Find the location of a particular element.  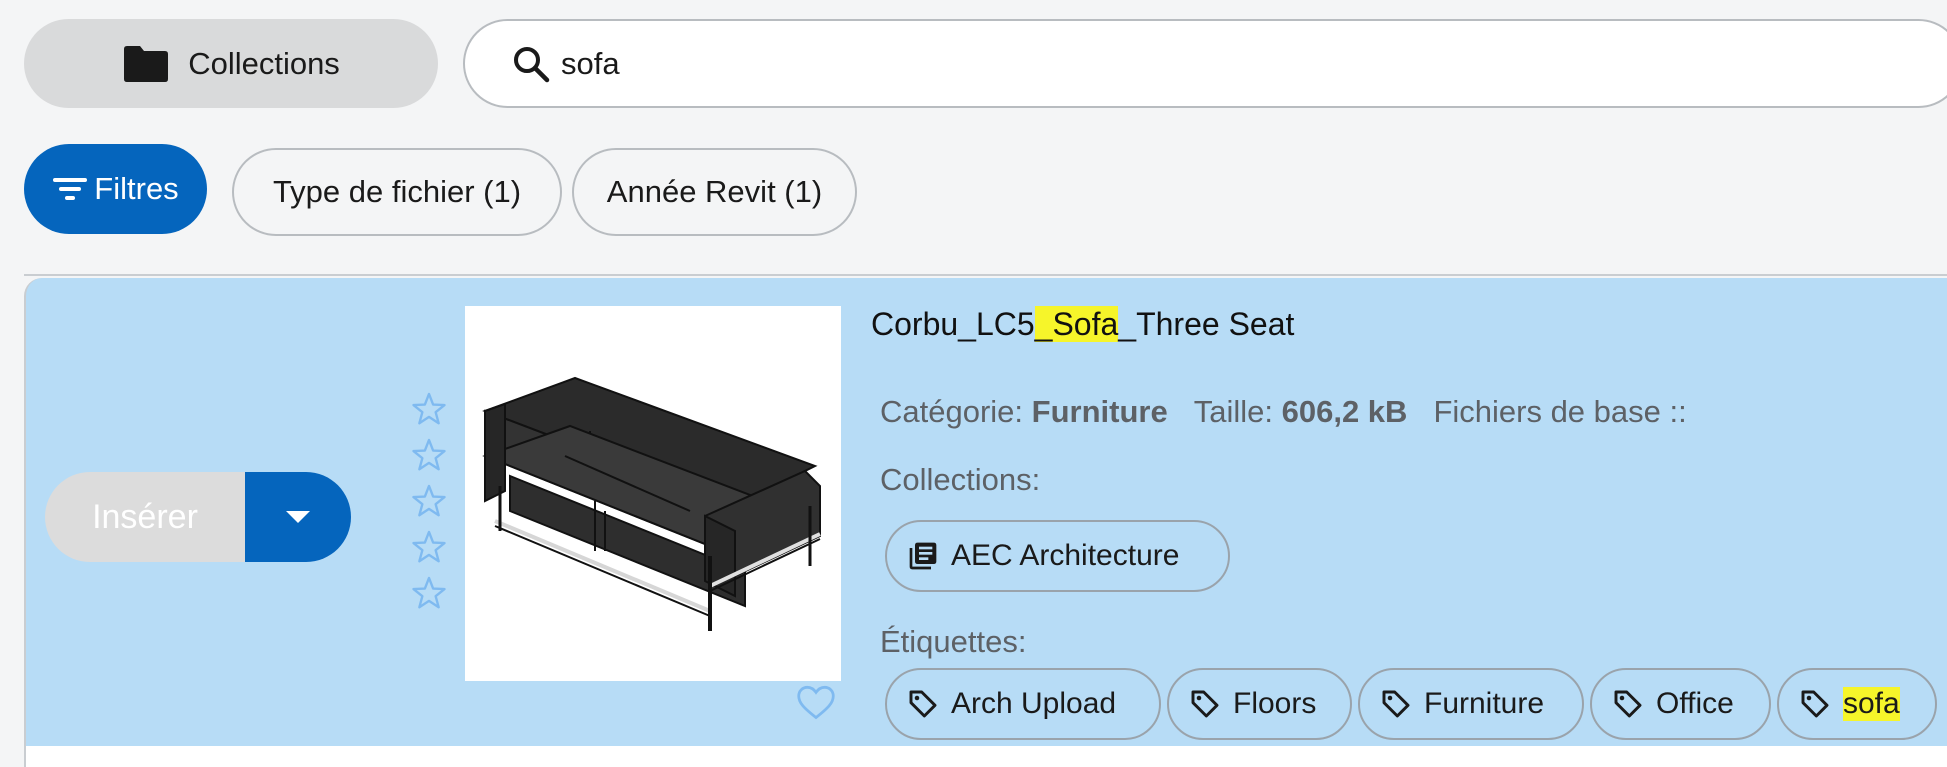

collections-section-label: Collections: is located at coordinates (960, 479).